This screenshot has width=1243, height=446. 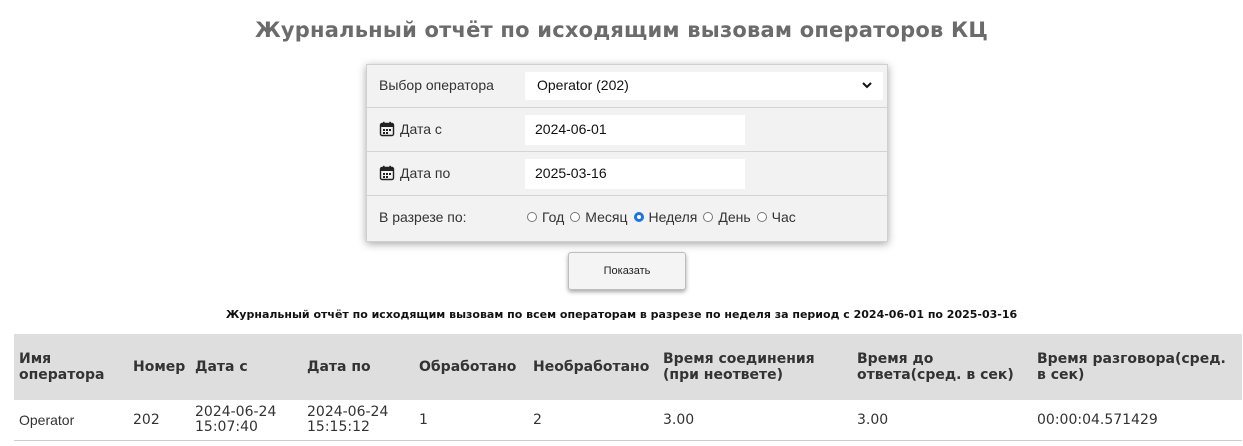 What do you see at coordinates (593, 367) in the screenshot?
I see `column-header: Необработано` at bounding box center [593, 367].